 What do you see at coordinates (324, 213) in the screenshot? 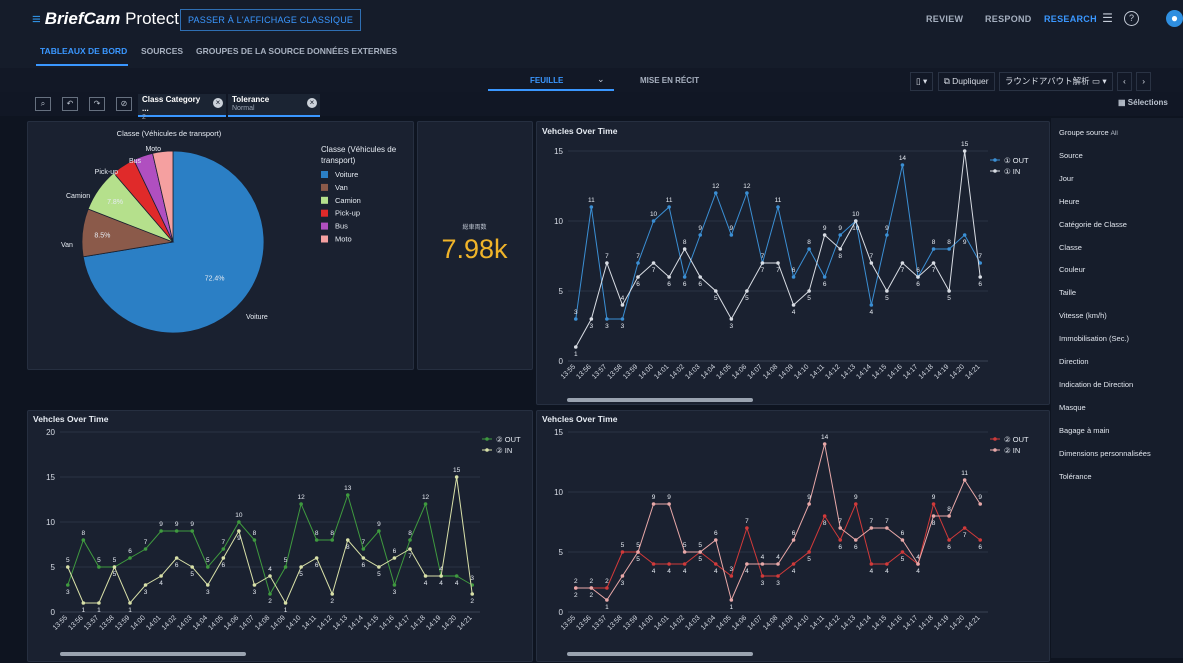
I see `legend-swatch-pick-up` at bounding box center [324, 213].